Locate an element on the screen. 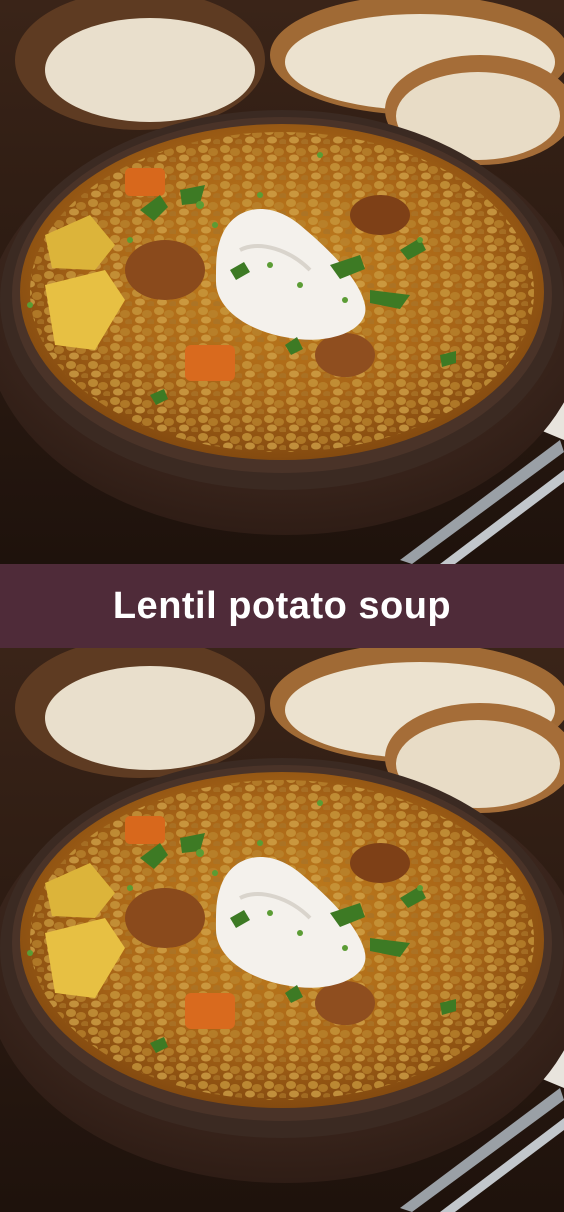  recipe-title: Lentil potato soup is located at coordinates (282, 605).